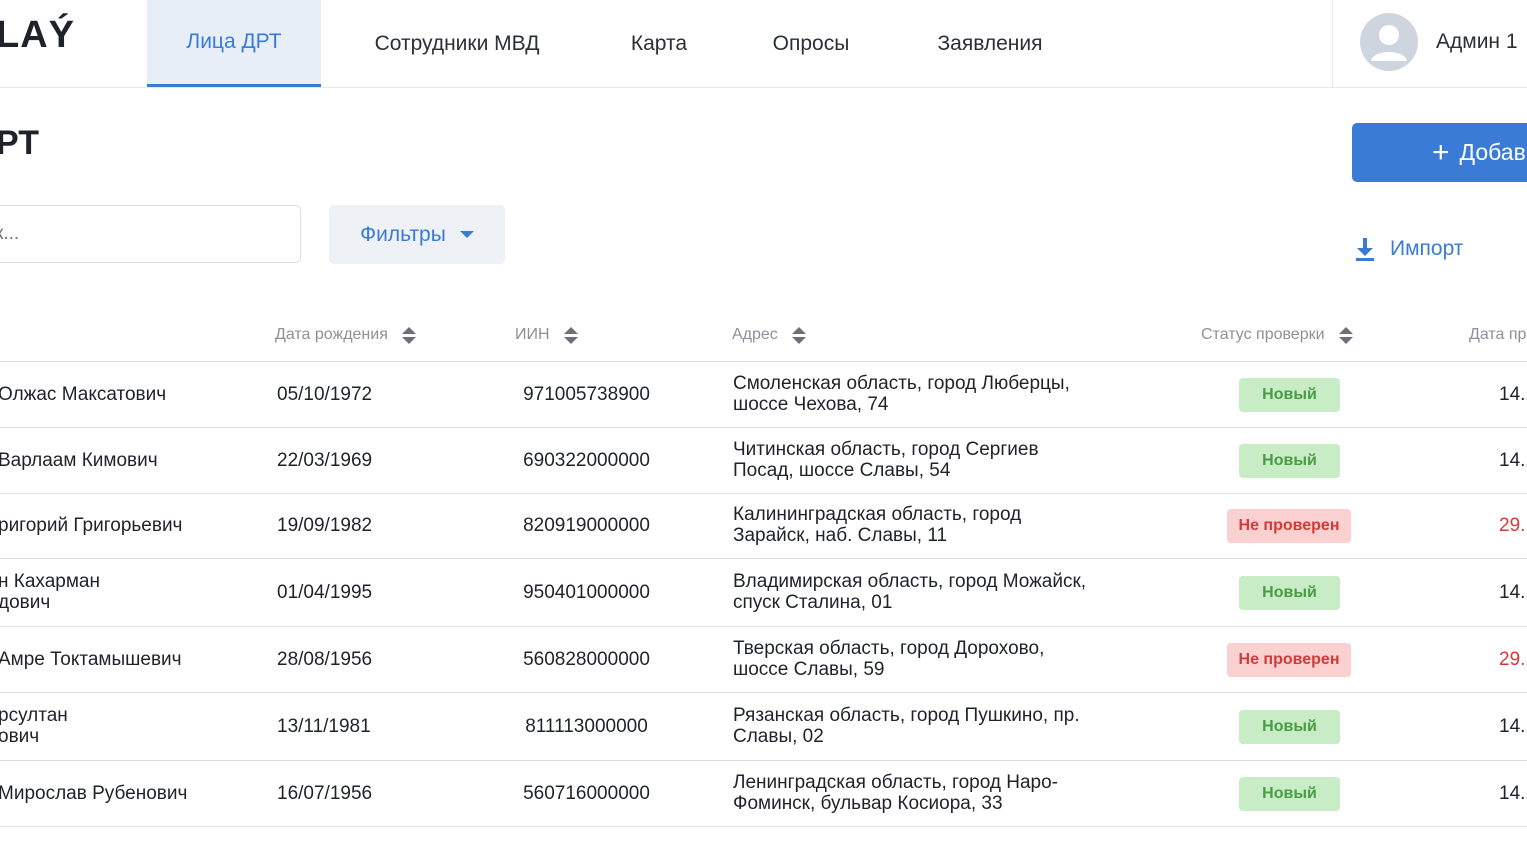 This screenshot has width=1527, height=842. I want to click on cell-iin: 560716000000, so click(586, 793).